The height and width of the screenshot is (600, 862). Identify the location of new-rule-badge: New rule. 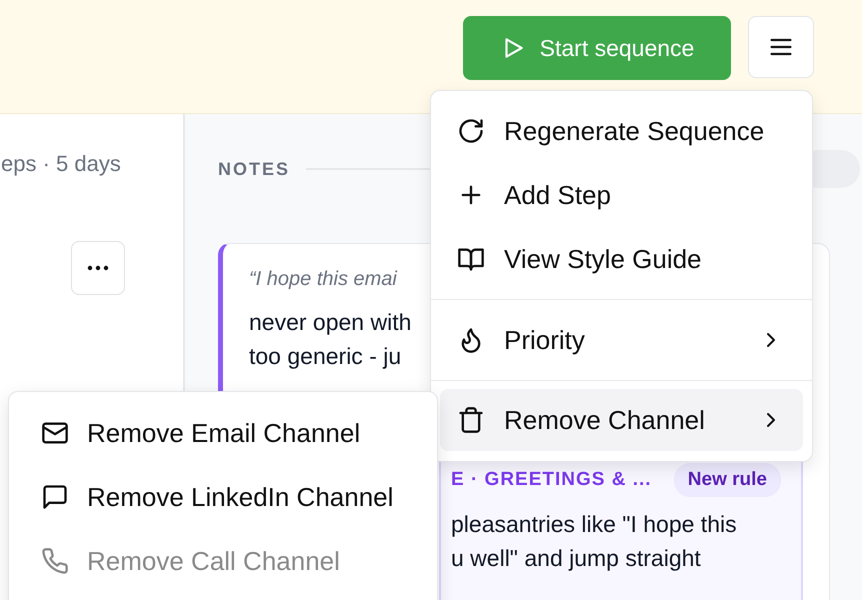
(727, 480).